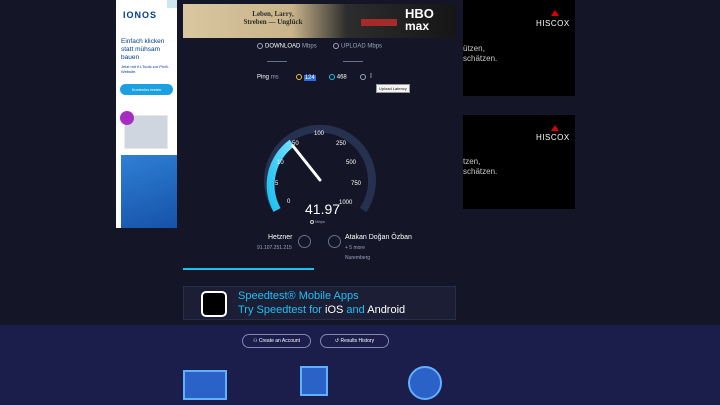 The image size is (720, 405). I want to click on gauge-tick: 750, so click(356, 184).